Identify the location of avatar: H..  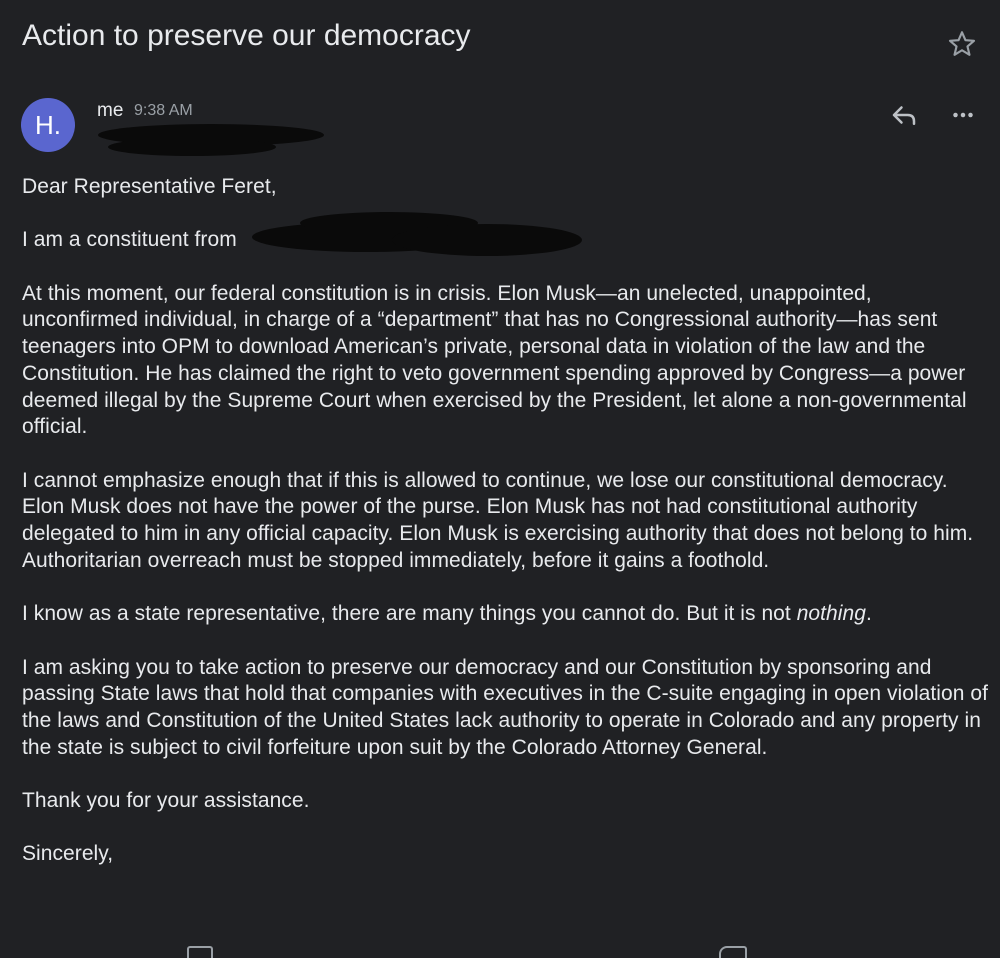
(48, 125).